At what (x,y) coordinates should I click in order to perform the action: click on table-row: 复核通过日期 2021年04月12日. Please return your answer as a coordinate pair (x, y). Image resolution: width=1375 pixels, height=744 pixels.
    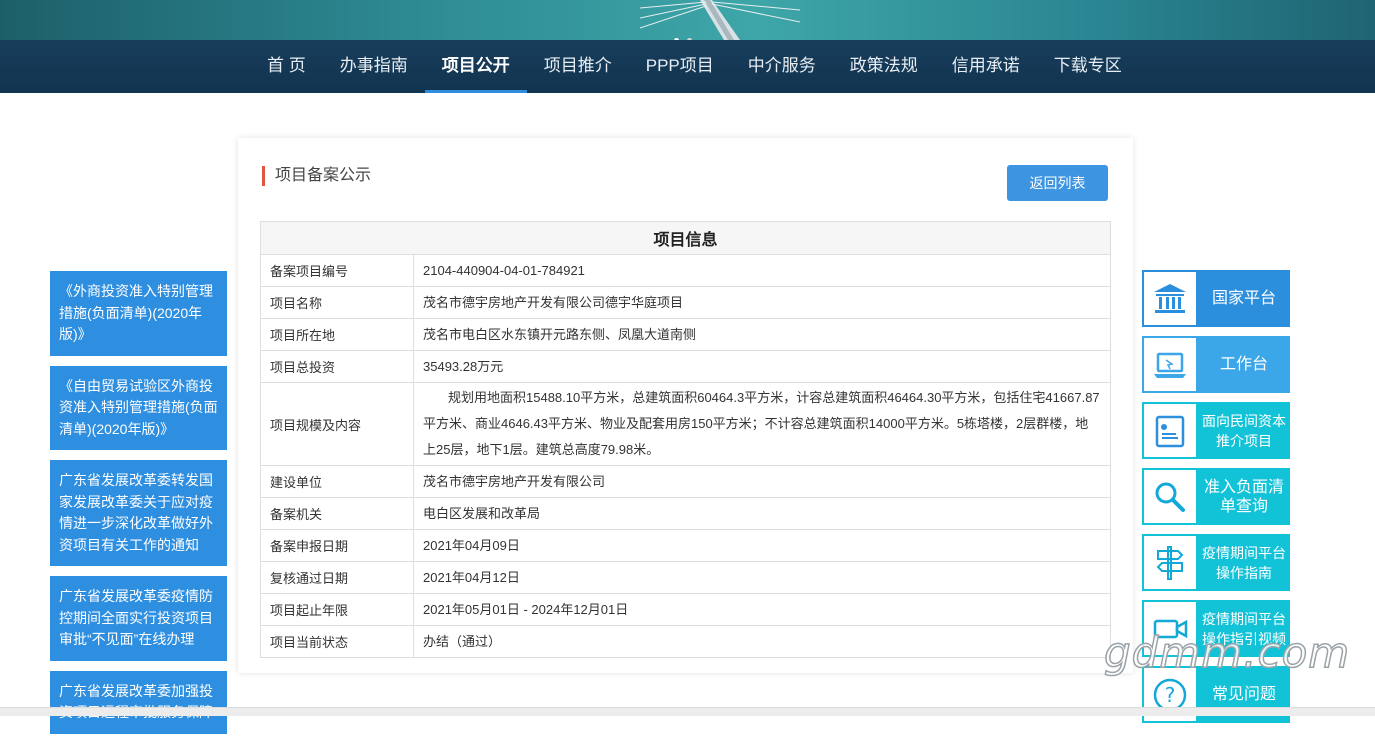
    Looking at the image, I should click on (685, 577).